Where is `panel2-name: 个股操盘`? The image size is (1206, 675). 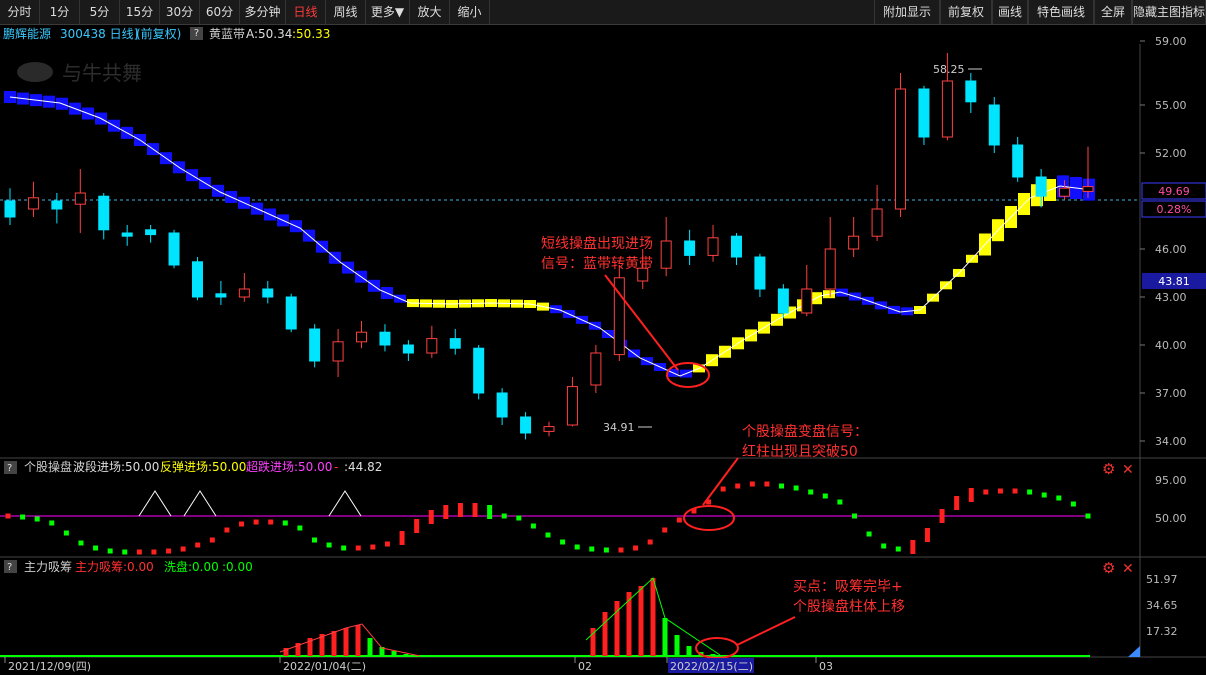
panel2-name: 个股操盘 is located at coordinates (48, 466).